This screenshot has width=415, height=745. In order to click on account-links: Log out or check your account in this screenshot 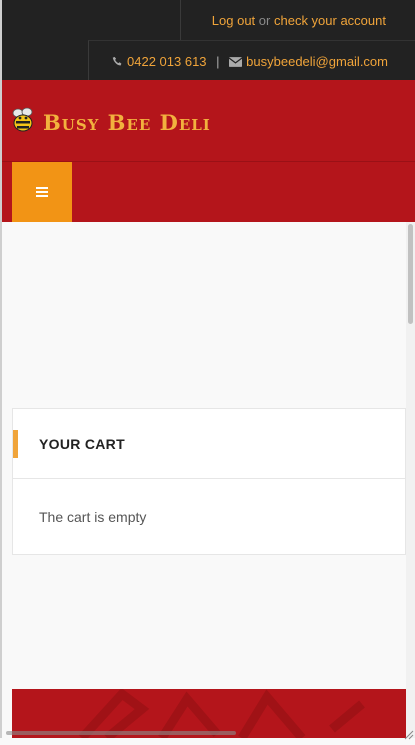, I will do `click(299, 20)`.